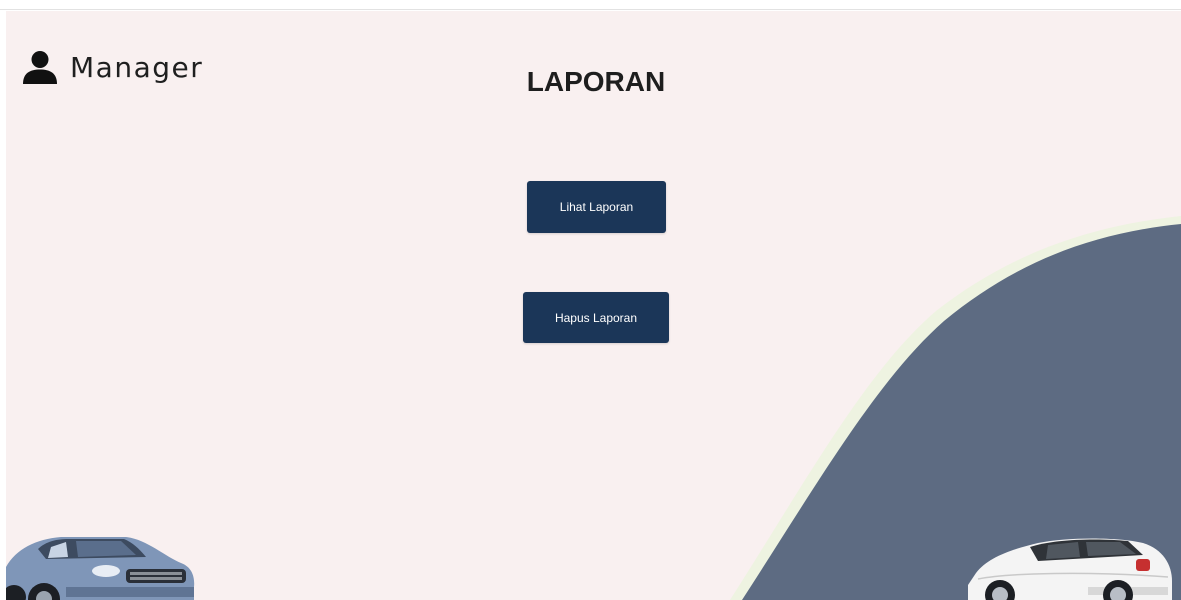 This screenshot has width=1181, height=600. I want to click on top-border, so click(590, 5).